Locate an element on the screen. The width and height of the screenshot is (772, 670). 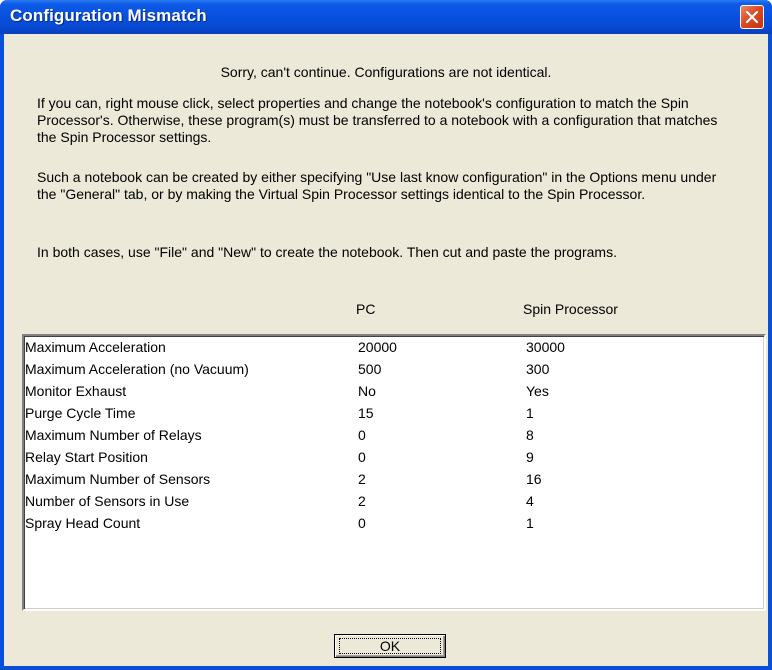
title-bar: Configuration Mismatch is located at coordinates (386, 17).